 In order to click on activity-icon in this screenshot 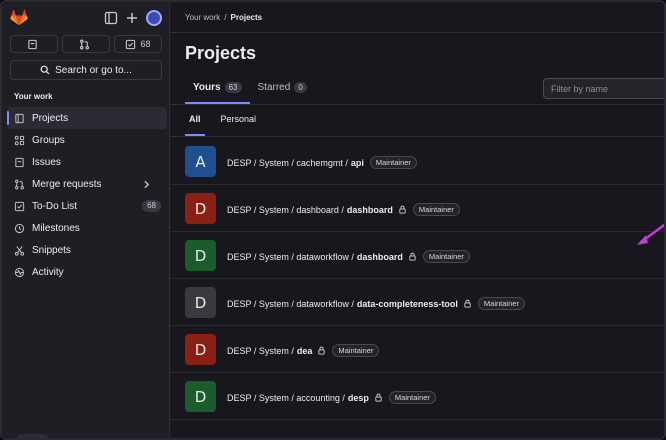, I will do `click(19, 272)`.